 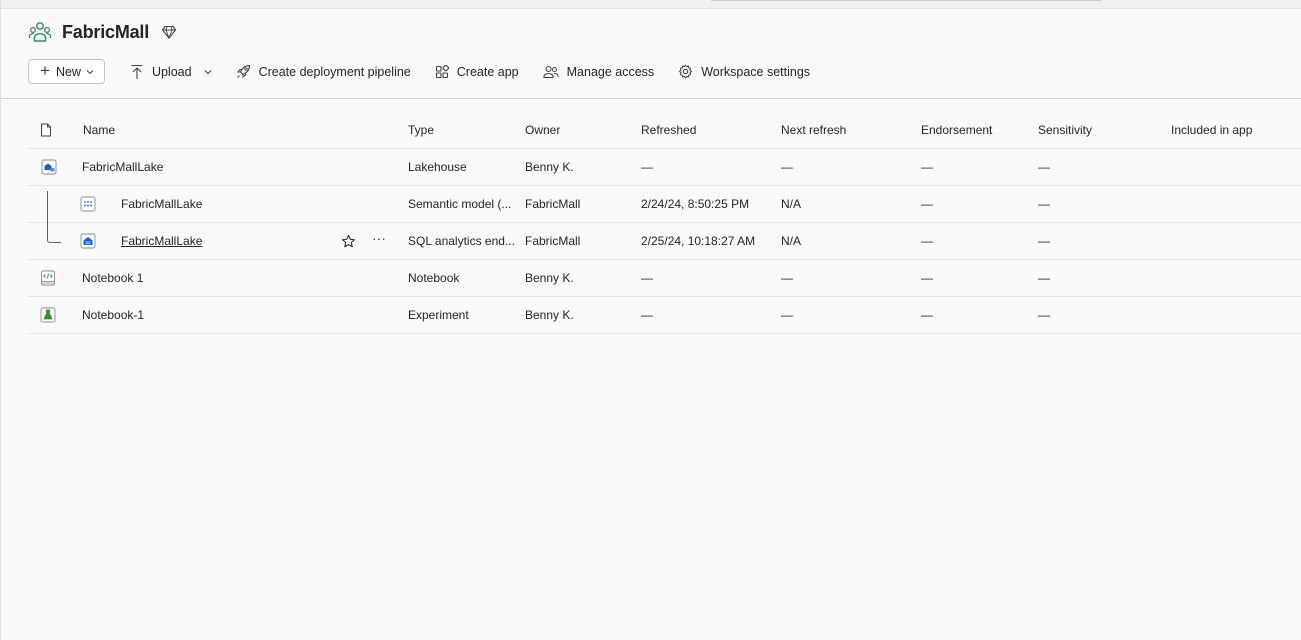 I want to click on notebook-icon, so click(x=48, y=278).